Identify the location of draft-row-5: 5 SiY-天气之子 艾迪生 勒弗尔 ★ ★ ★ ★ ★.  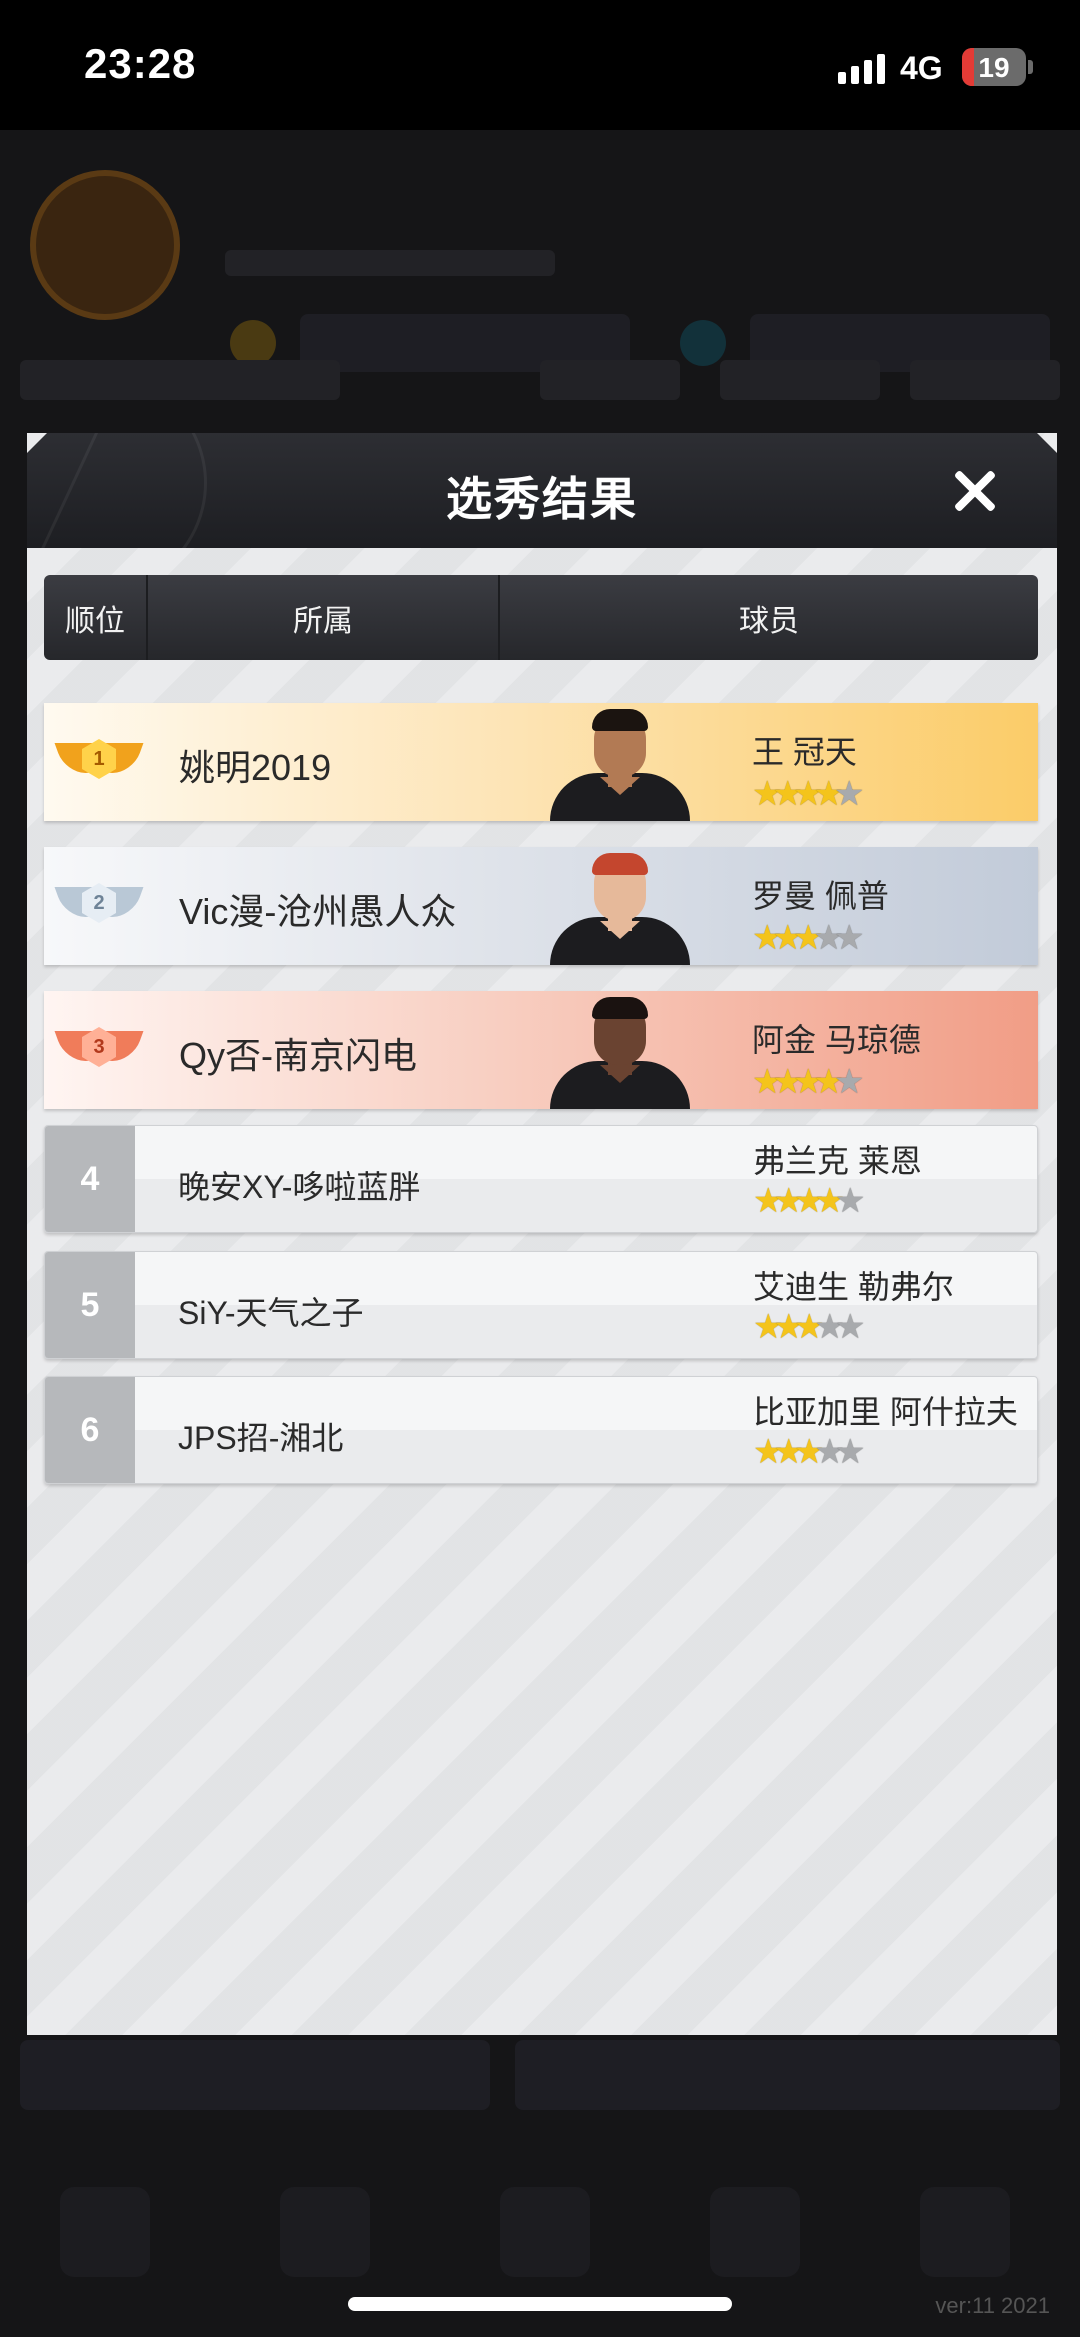
(541, 1305).